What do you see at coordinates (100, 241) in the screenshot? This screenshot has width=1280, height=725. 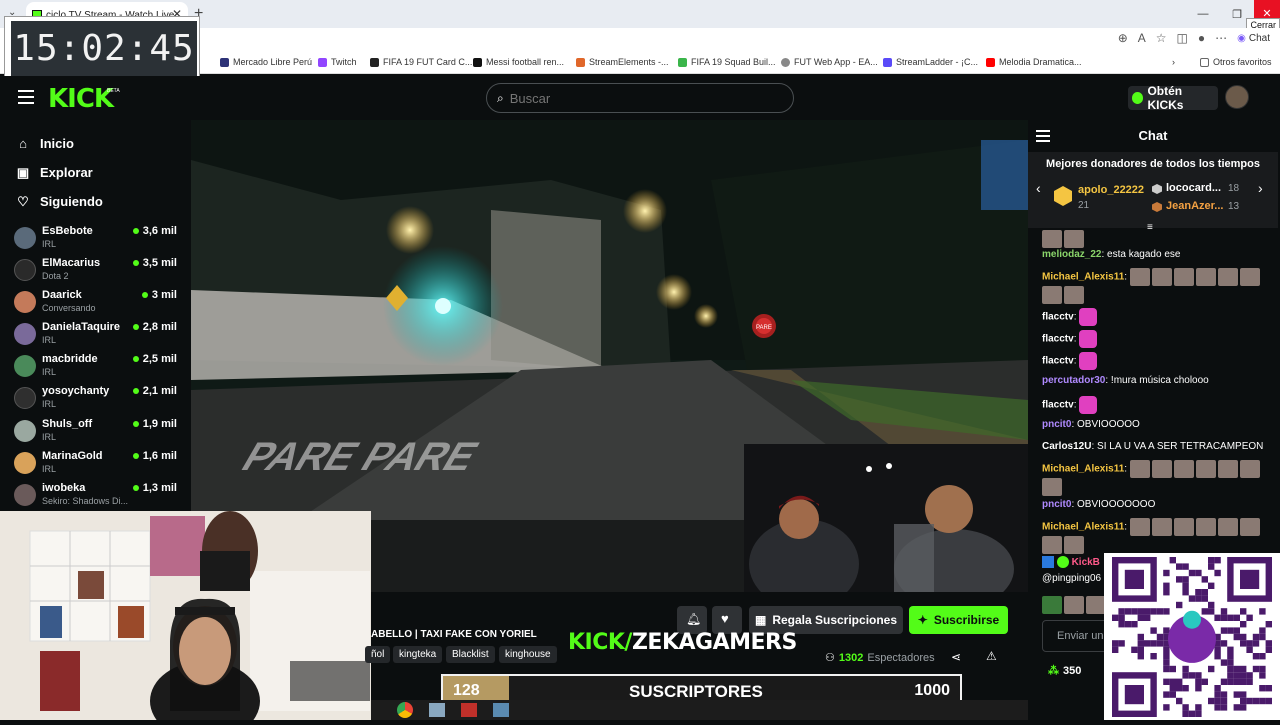 I see `channel-item-esbebote: EsBebote IRL 3,6 mil` at bounding box center [100, 241].